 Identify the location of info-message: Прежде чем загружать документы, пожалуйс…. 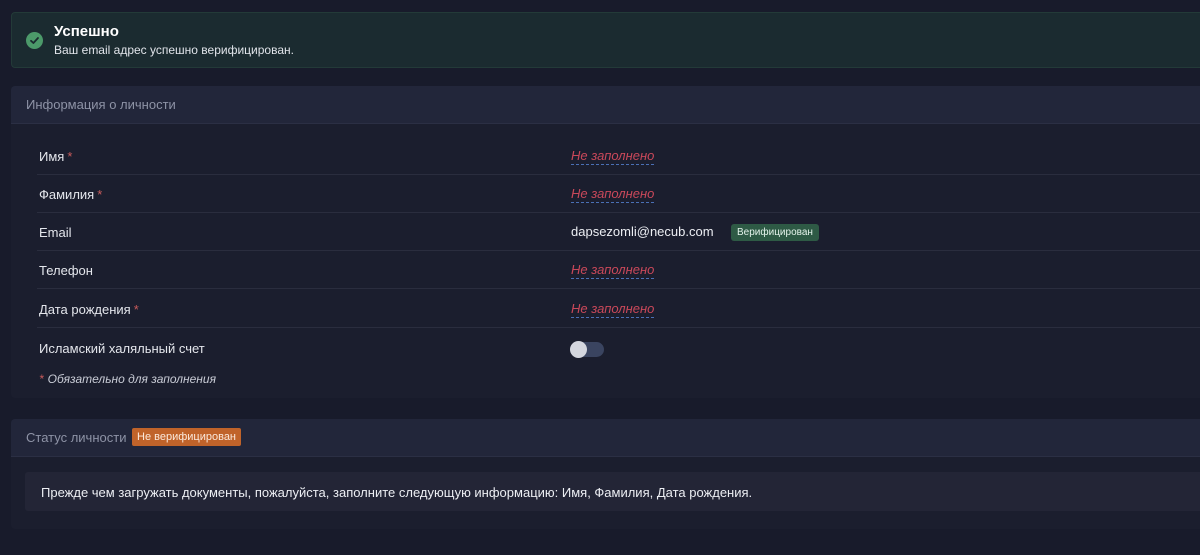
(397, 492).